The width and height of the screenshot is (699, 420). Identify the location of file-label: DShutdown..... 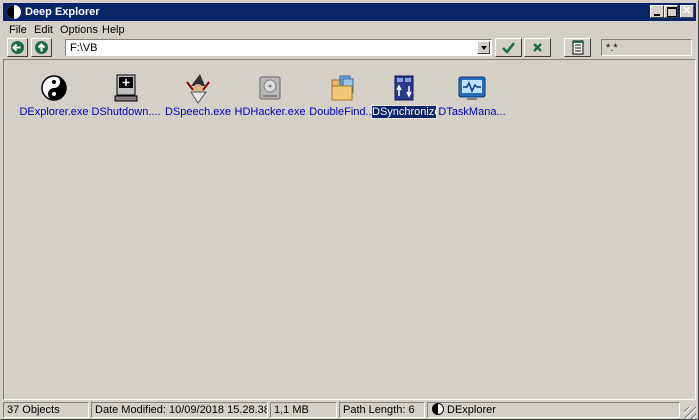
(126, 112).